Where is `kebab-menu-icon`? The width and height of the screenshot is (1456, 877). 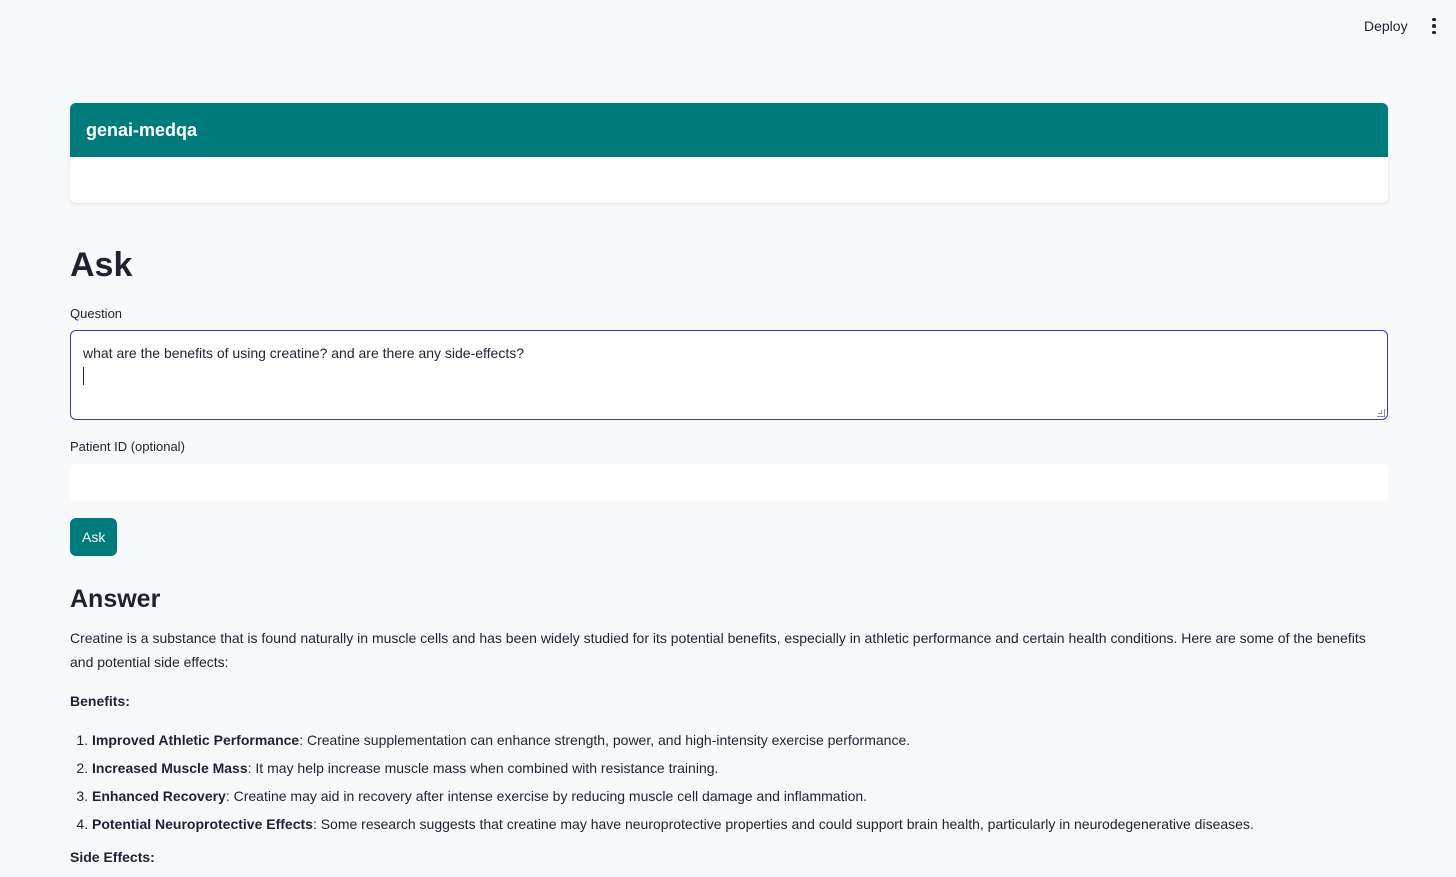 kebab-menu-icon is located at coordinates (1434, 26).